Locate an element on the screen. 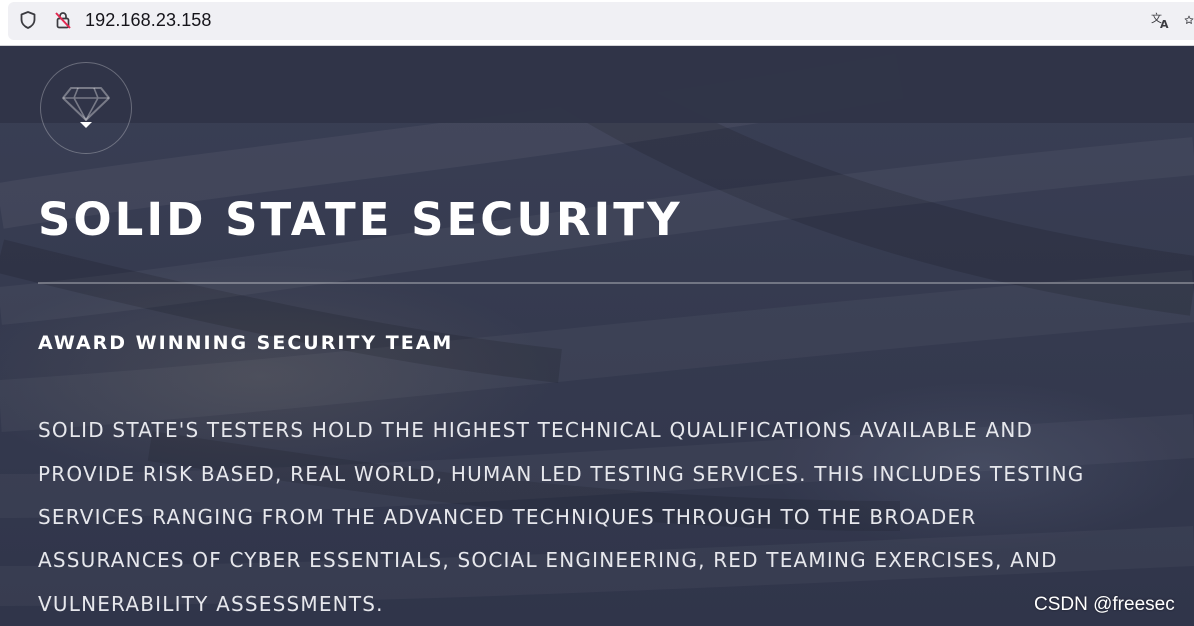 The width and height of the screenshot is (1194, 626). svg-text: A is located at coordinates (1164, 24).